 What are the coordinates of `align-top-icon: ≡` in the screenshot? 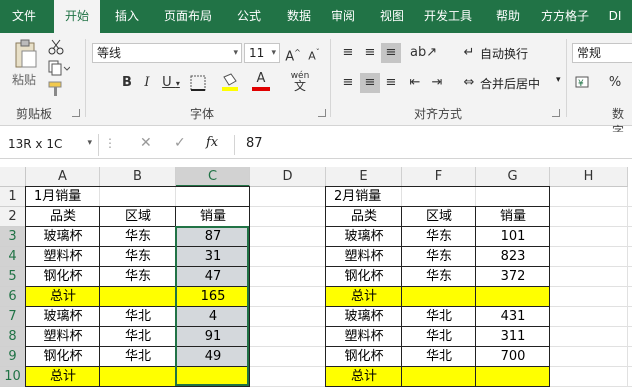 It's located at (348, 53).